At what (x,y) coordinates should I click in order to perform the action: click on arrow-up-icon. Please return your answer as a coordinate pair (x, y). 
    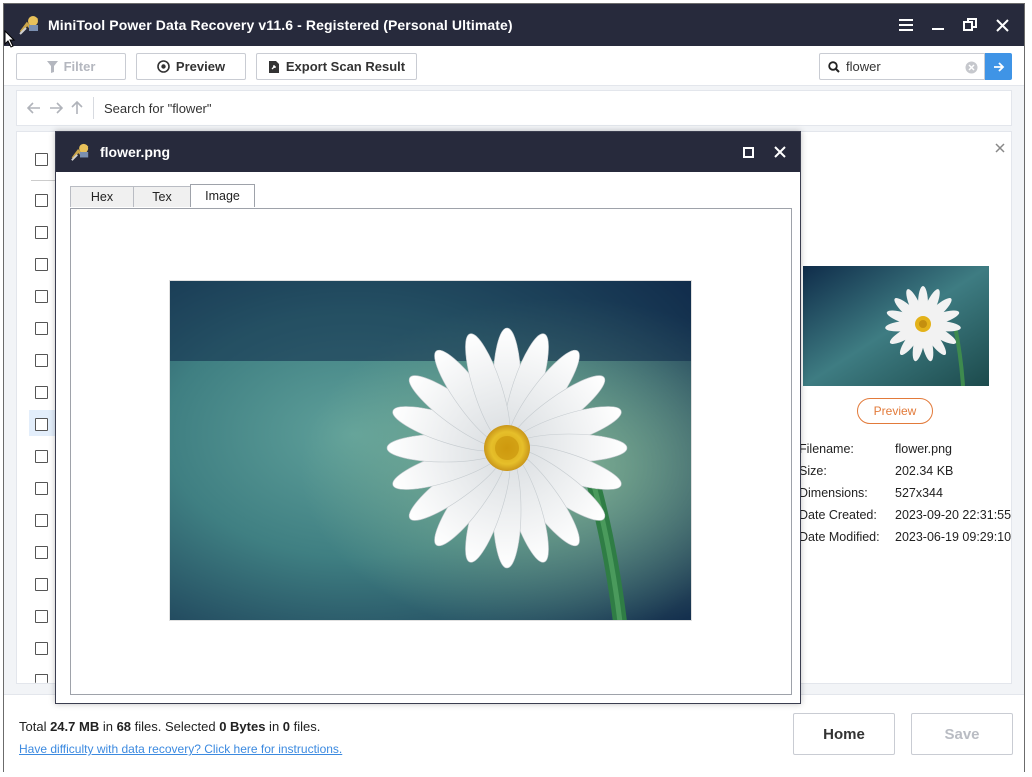
    Looking at the image, I should click on (77, 107).